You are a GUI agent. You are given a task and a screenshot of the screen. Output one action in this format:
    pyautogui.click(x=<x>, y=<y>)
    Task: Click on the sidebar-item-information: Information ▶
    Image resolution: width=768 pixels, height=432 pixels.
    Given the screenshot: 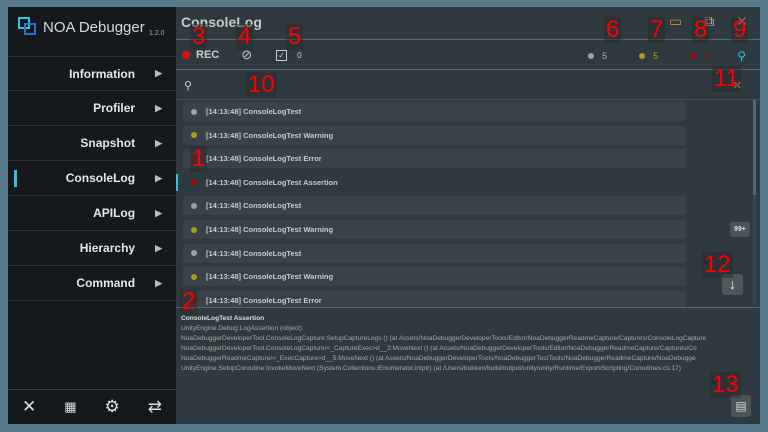 What is the action you would take?
    pyautogui.click(x=92, y=73)
    